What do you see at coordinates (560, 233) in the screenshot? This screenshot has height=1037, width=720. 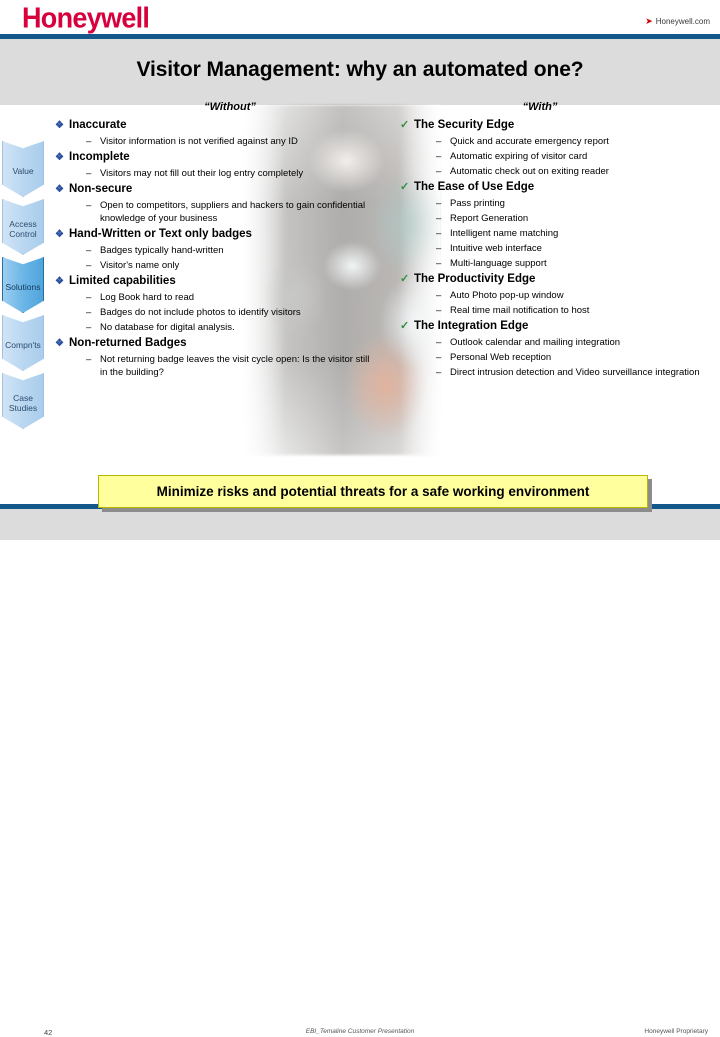 I see `bullet-item: – Intelligent name matching` at bounding box center [560, 233].